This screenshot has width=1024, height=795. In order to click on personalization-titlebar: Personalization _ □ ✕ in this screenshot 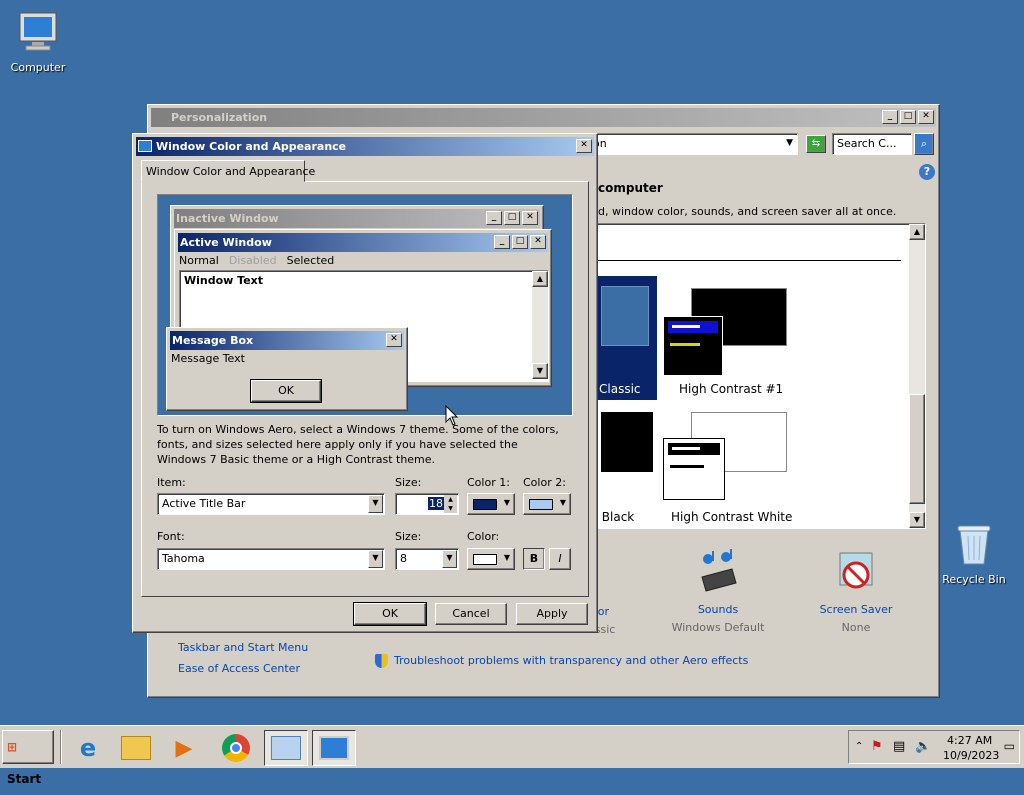, I will do `click(543, 117)`.